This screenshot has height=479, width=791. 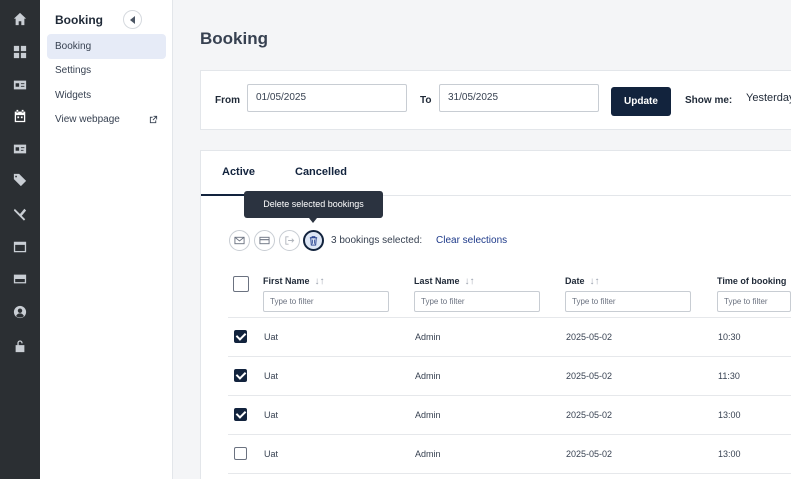 What do you see at coordinates (709, 100) in the screenshot?
I see `show-me-label: Show me:` at bounding box center [709, 100].